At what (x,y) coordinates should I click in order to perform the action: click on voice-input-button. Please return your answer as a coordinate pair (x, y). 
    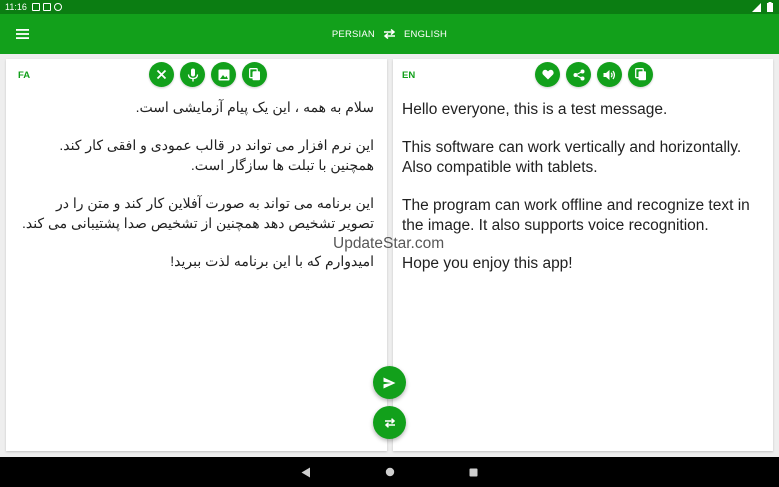
    Looking at the image, I should click on (192, 74).